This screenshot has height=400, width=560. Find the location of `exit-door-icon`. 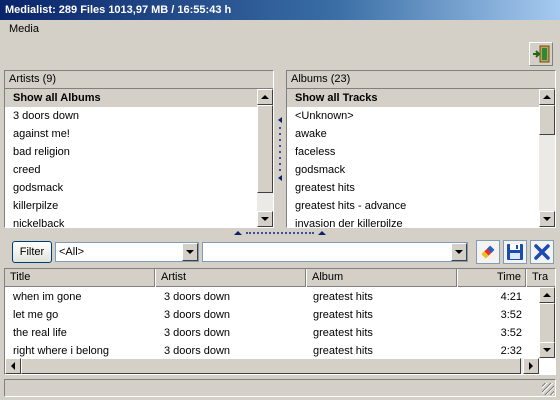

exit-door-icon is located at coordinates (541, 54).